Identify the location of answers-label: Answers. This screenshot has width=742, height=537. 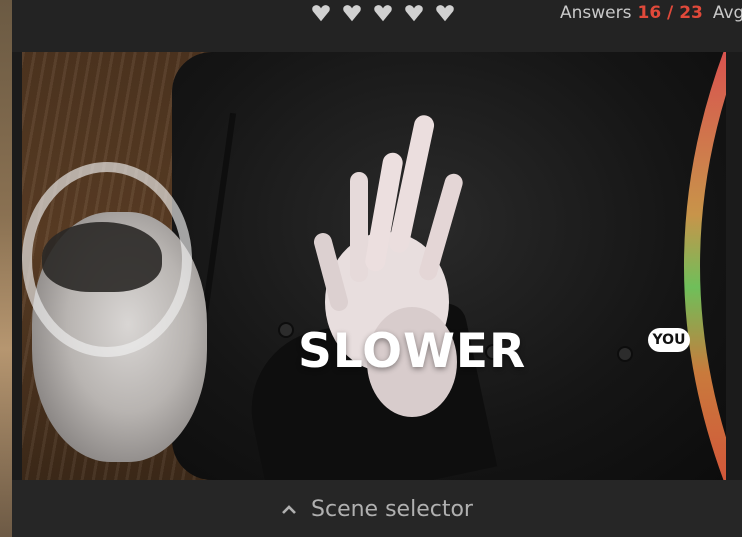
(596, 13).